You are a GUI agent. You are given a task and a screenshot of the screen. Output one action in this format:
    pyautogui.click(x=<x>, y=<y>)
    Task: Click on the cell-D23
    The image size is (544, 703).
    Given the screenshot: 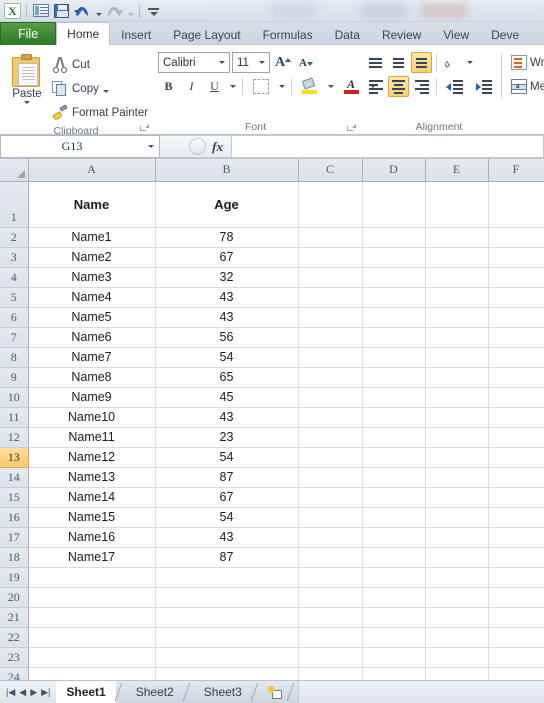 What is the action you would take?
    pyautogui.click(x=394, y=657)
    